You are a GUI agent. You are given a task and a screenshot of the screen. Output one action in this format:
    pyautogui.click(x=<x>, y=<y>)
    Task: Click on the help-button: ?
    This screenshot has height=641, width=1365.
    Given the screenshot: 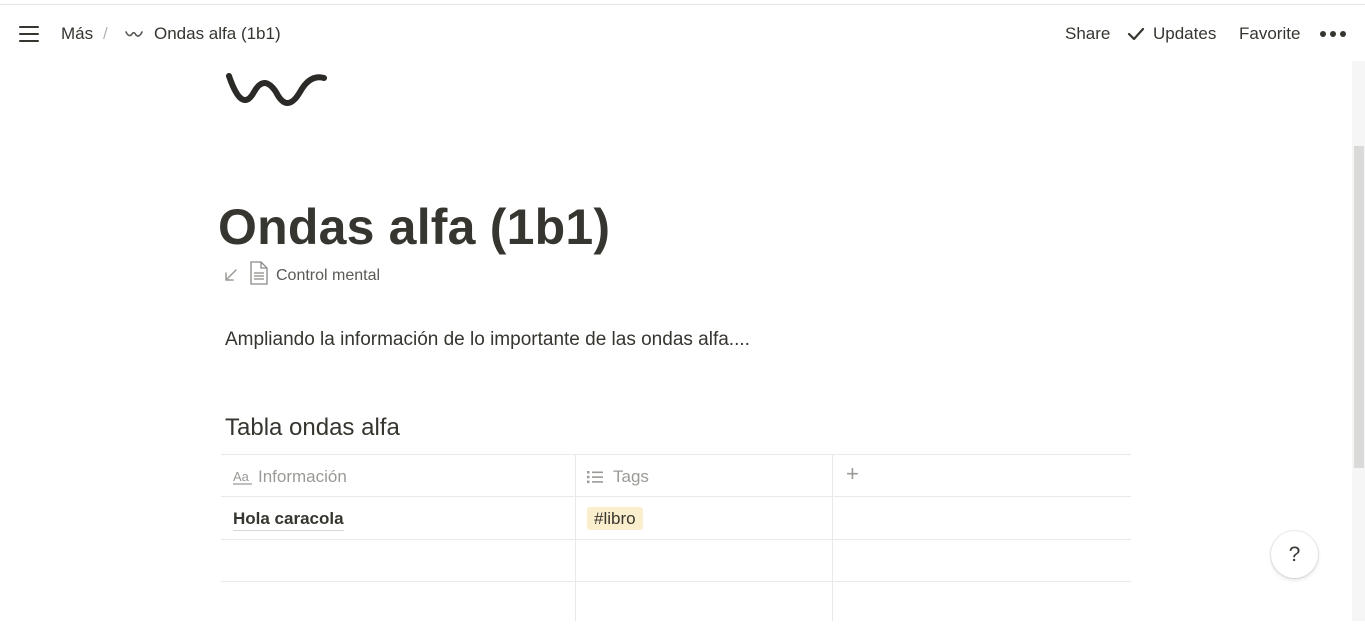 What is the action you would take?
    pyautogui.click(x=1294, y=554)
    